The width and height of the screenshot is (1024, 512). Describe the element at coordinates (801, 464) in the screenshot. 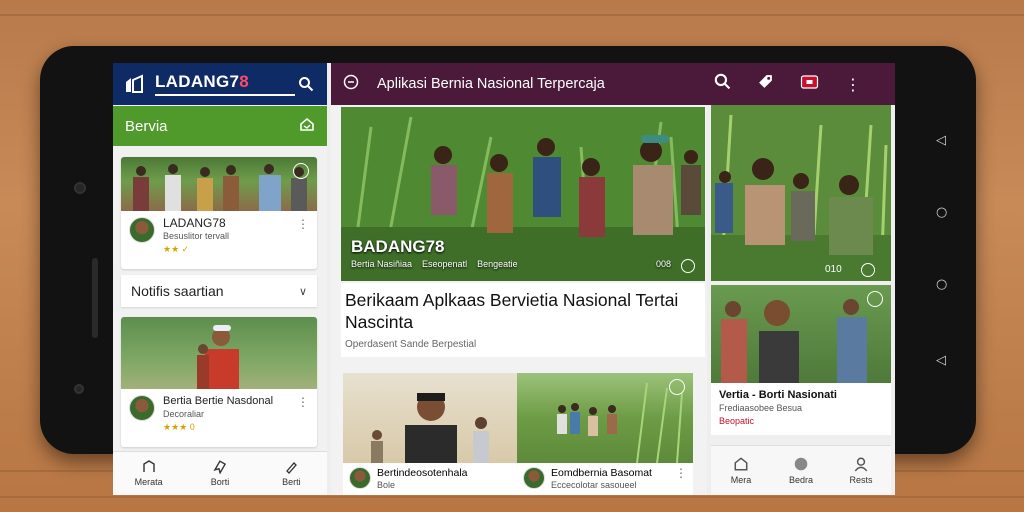

I see `circle-icon` at that location.